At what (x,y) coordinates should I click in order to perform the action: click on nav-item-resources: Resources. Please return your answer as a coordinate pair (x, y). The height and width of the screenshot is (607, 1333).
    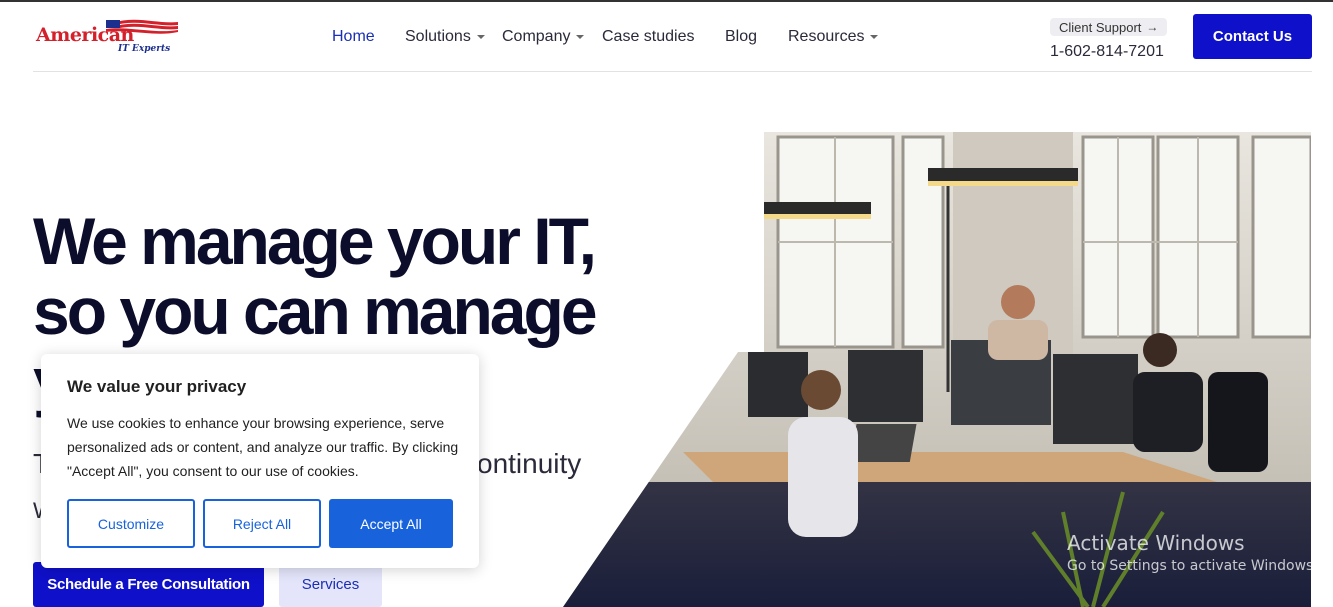
    Looking at the image, I should click on (833, 37).